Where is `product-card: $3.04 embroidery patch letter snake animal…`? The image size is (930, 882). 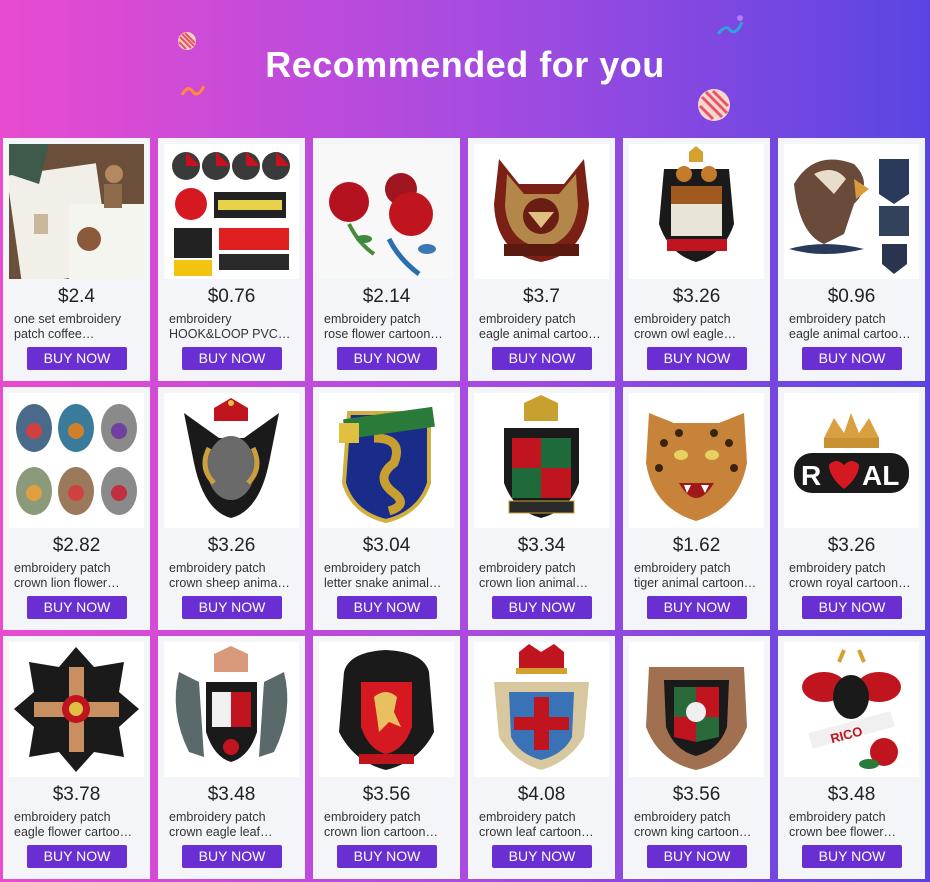 product-card: $3.04 embroidery patch letter snake animal… is located at coordinates (386, 508).